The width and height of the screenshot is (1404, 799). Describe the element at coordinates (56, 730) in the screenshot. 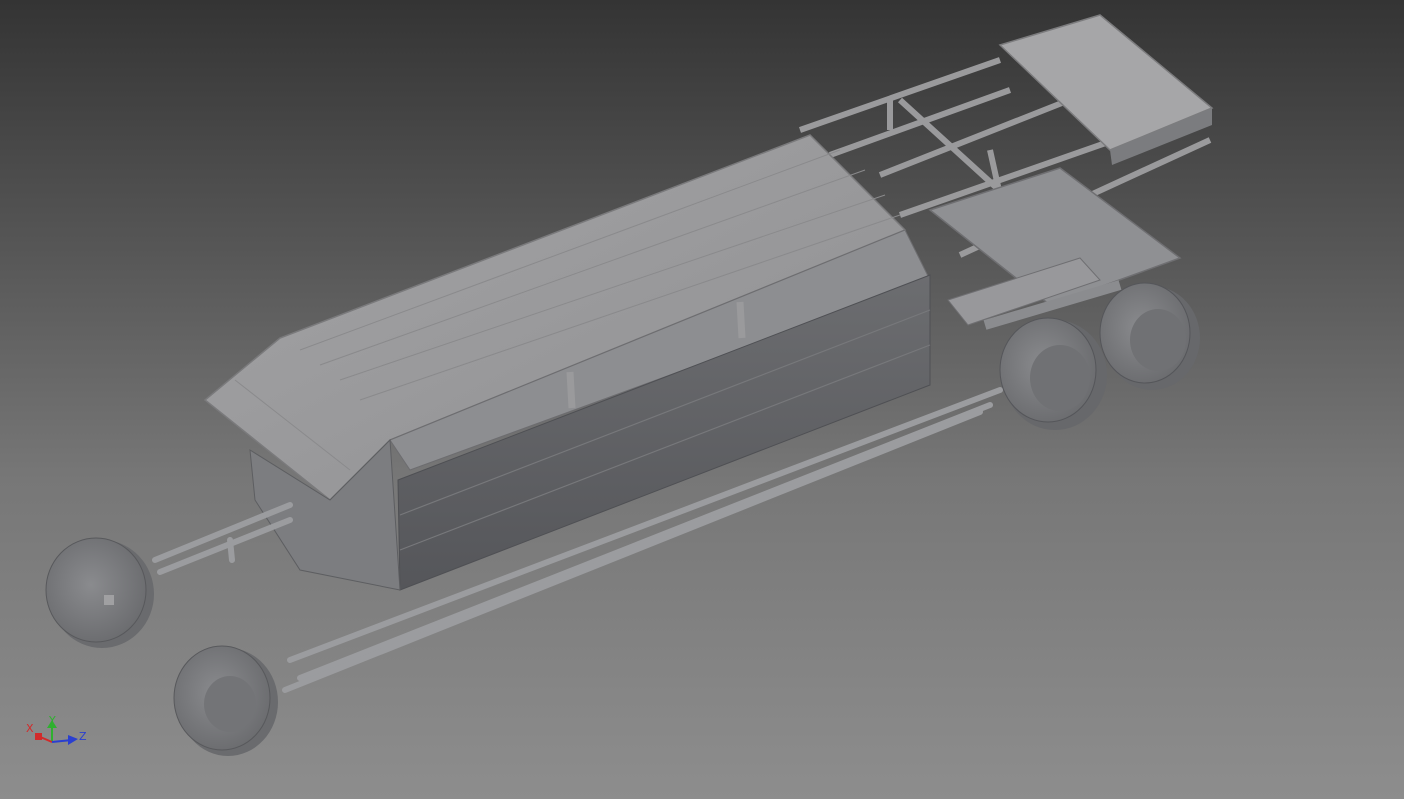

I see `axis-triad: X Y Z` at that location.